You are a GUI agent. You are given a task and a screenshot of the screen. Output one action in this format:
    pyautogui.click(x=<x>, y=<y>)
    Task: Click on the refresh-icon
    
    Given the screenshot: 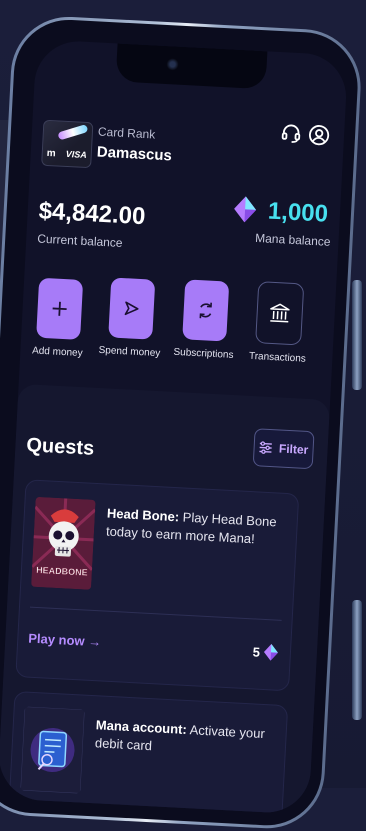 What is the action you would take?
    pyautogui.click(x=205, y=310)
    